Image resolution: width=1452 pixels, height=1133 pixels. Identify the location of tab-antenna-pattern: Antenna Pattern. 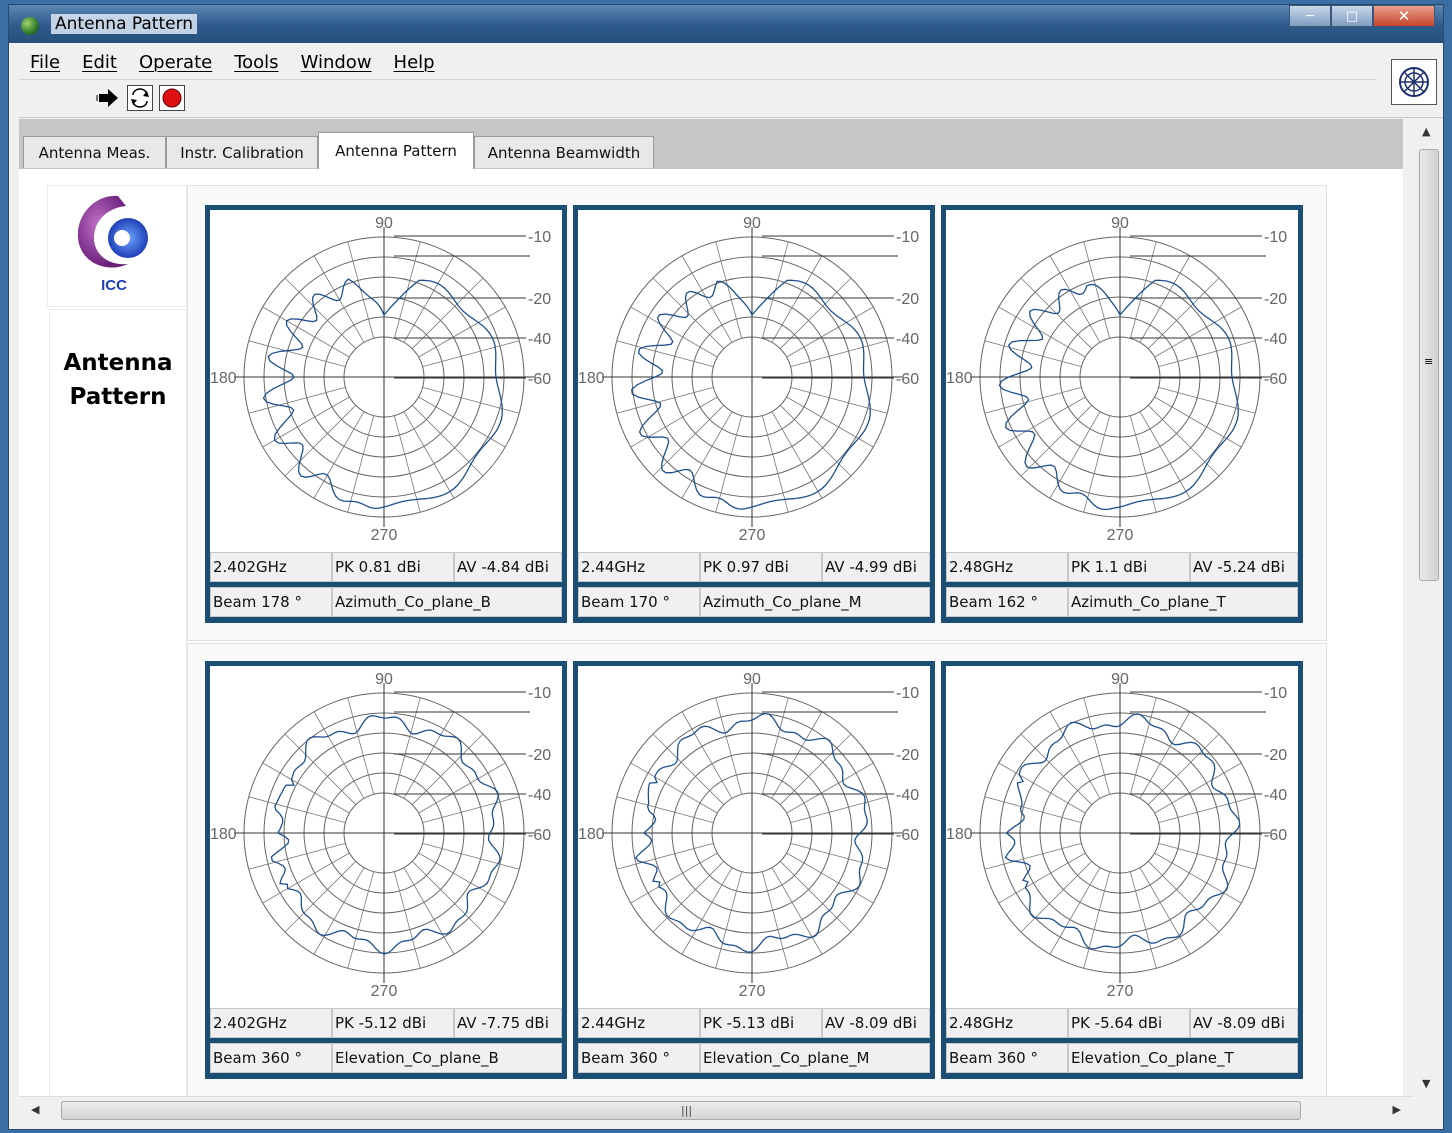
(396, 150).